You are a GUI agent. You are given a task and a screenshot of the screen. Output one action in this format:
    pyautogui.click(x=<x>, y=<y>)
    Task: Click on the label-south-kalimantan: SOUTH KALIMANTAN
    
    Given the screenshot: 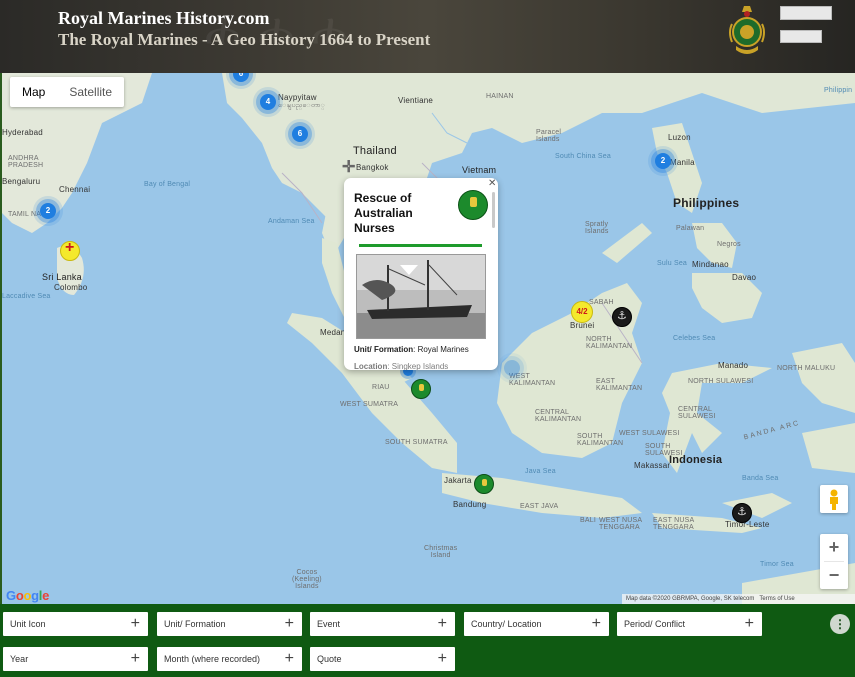 What is the action you would take?
    pyautogui.click(x=600, y=440)
    